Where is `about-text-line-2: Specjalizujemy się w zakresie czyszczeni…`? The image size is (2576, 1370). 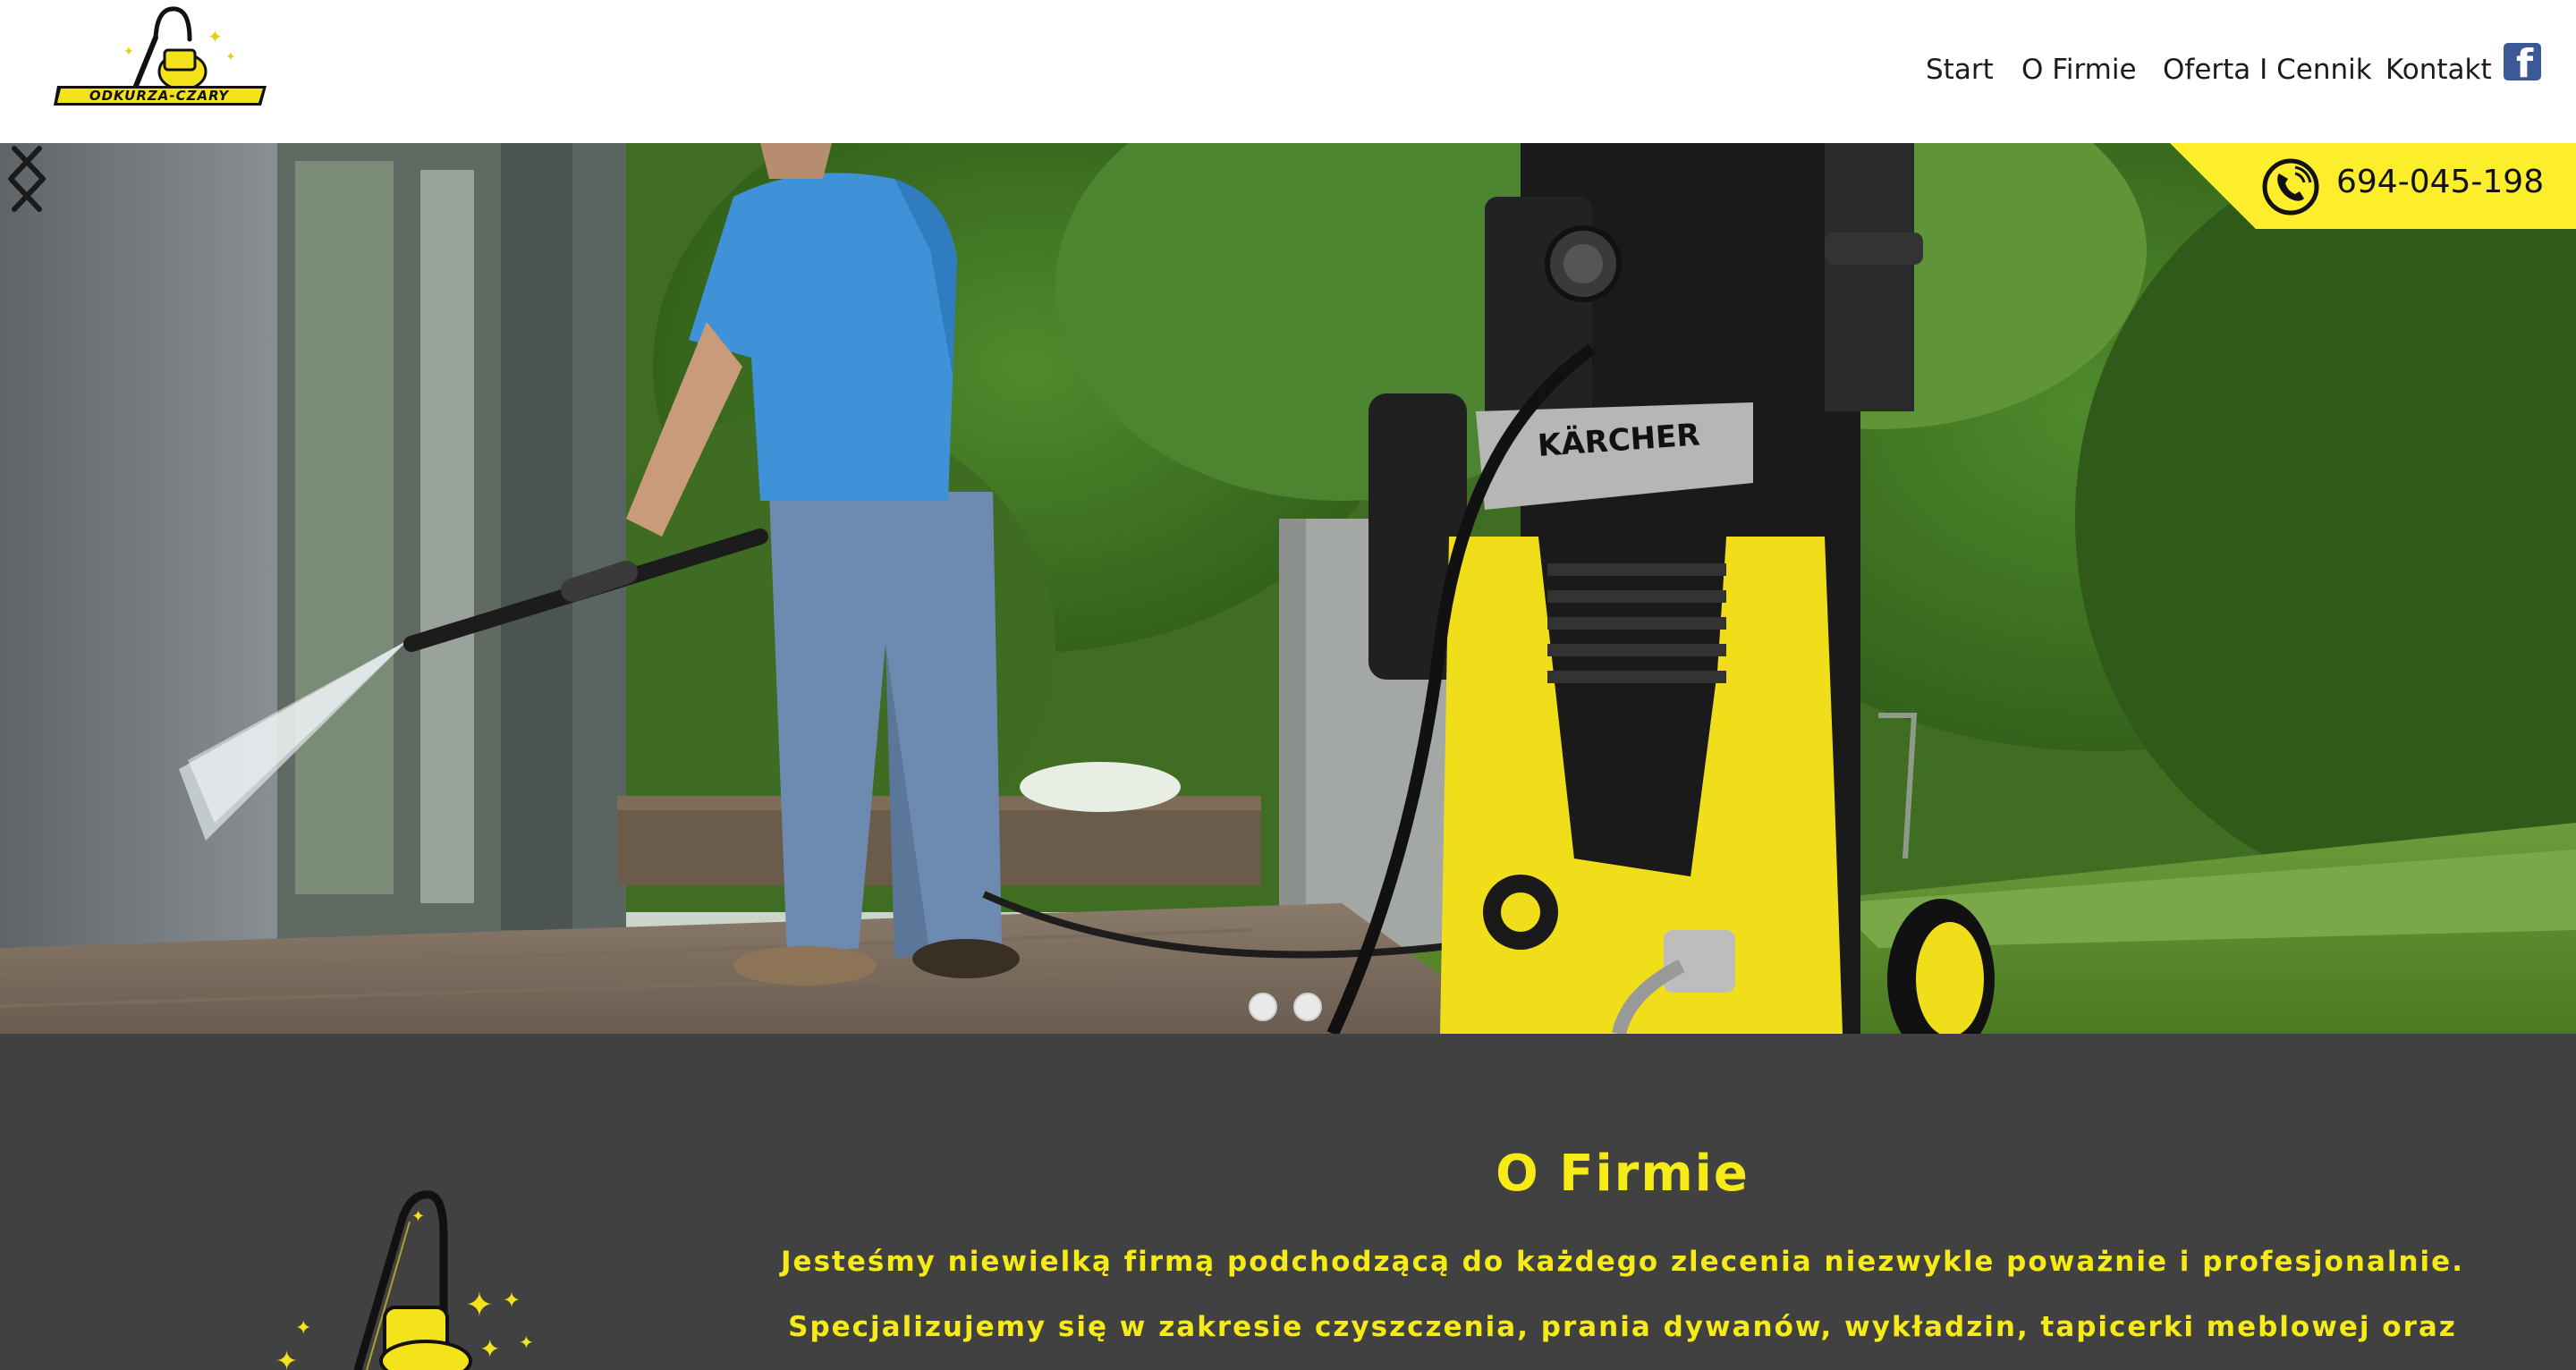 about-text-line-2: Specjalizujemy się w zakresie czyszczeni… is located at coordinates (1622, 1327).